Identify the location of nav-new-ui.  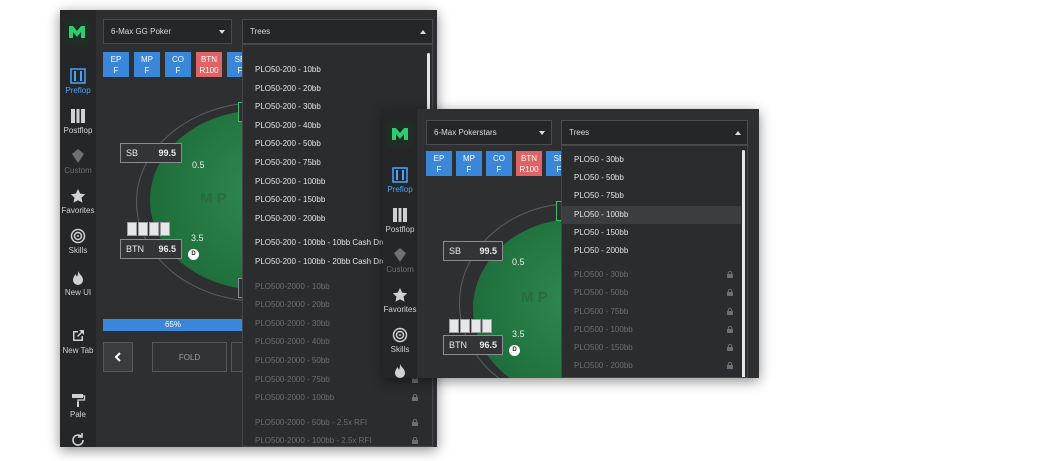
(400, 370).